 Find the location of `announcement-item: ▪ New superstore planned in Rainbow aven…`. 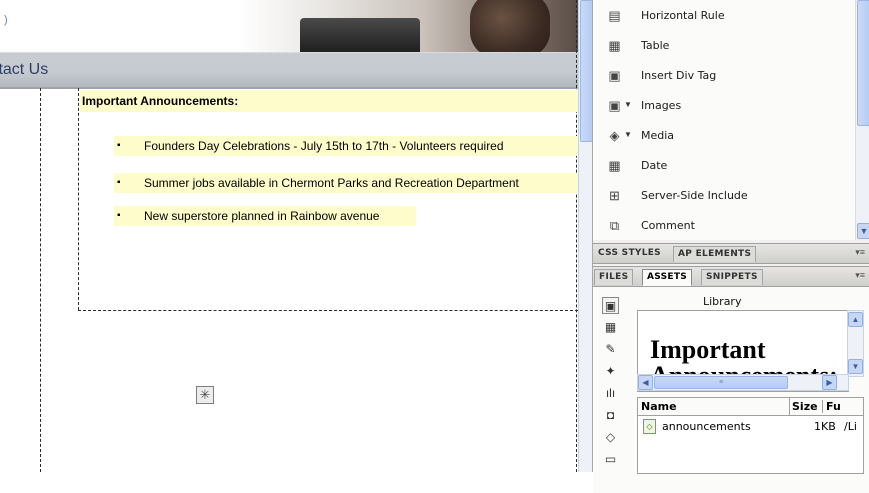

announcement-item: ▪ New superstore planned in Rainbow aven… is located at coordinates (265, 216).